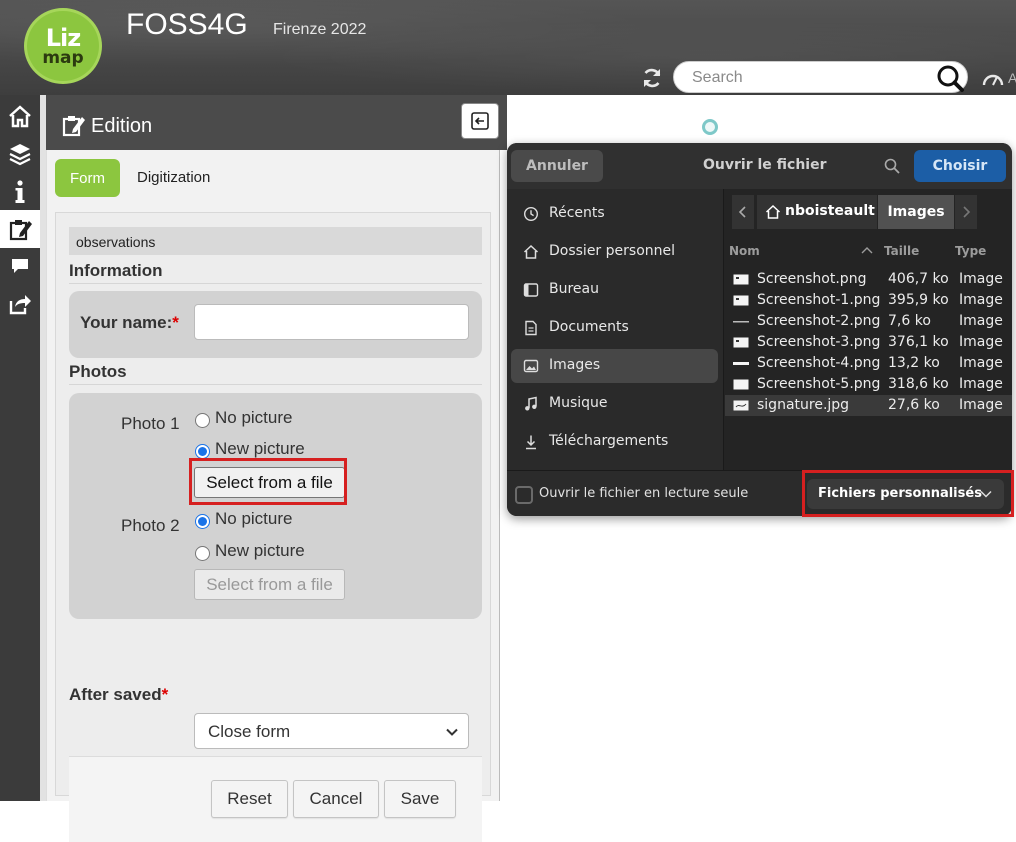  I want to click on path-segment-home: nboisteault, so click(817, 212).